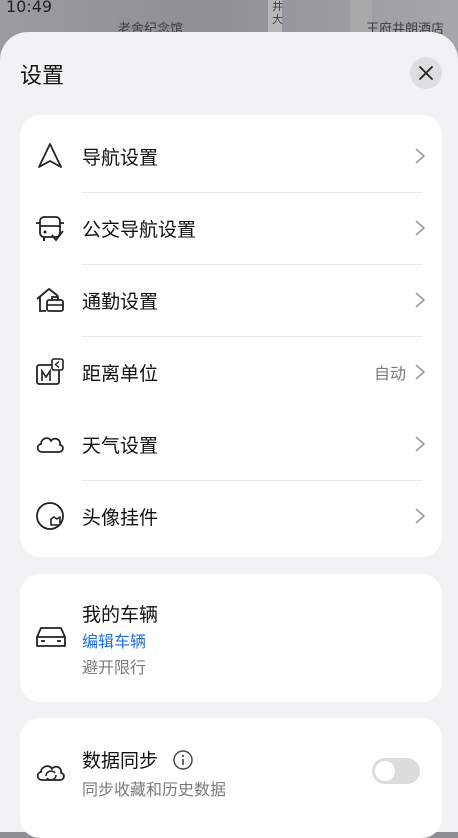 This screenshot has width=458, height=838. What do you see at coordinates (385, 771) in the screenshot?
I see `toggle-knob` at bounding box center [385, 771].